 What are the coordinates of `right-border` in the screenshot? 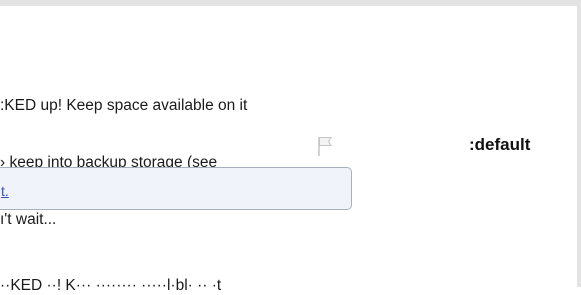 It's located at (579, 143).